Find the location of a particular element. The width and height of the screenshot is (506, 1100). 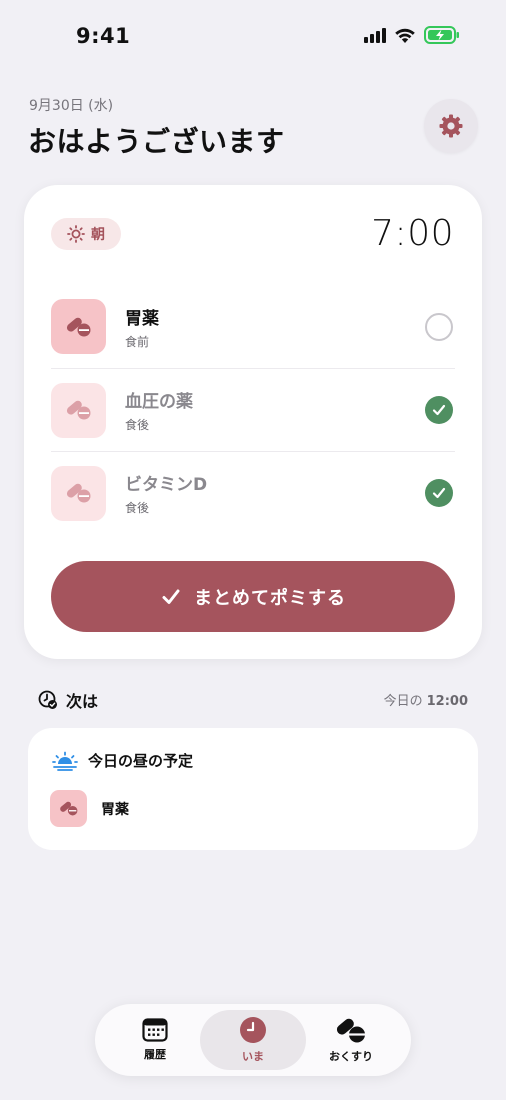

calendar-icon is located at coordinates (155, 1030).